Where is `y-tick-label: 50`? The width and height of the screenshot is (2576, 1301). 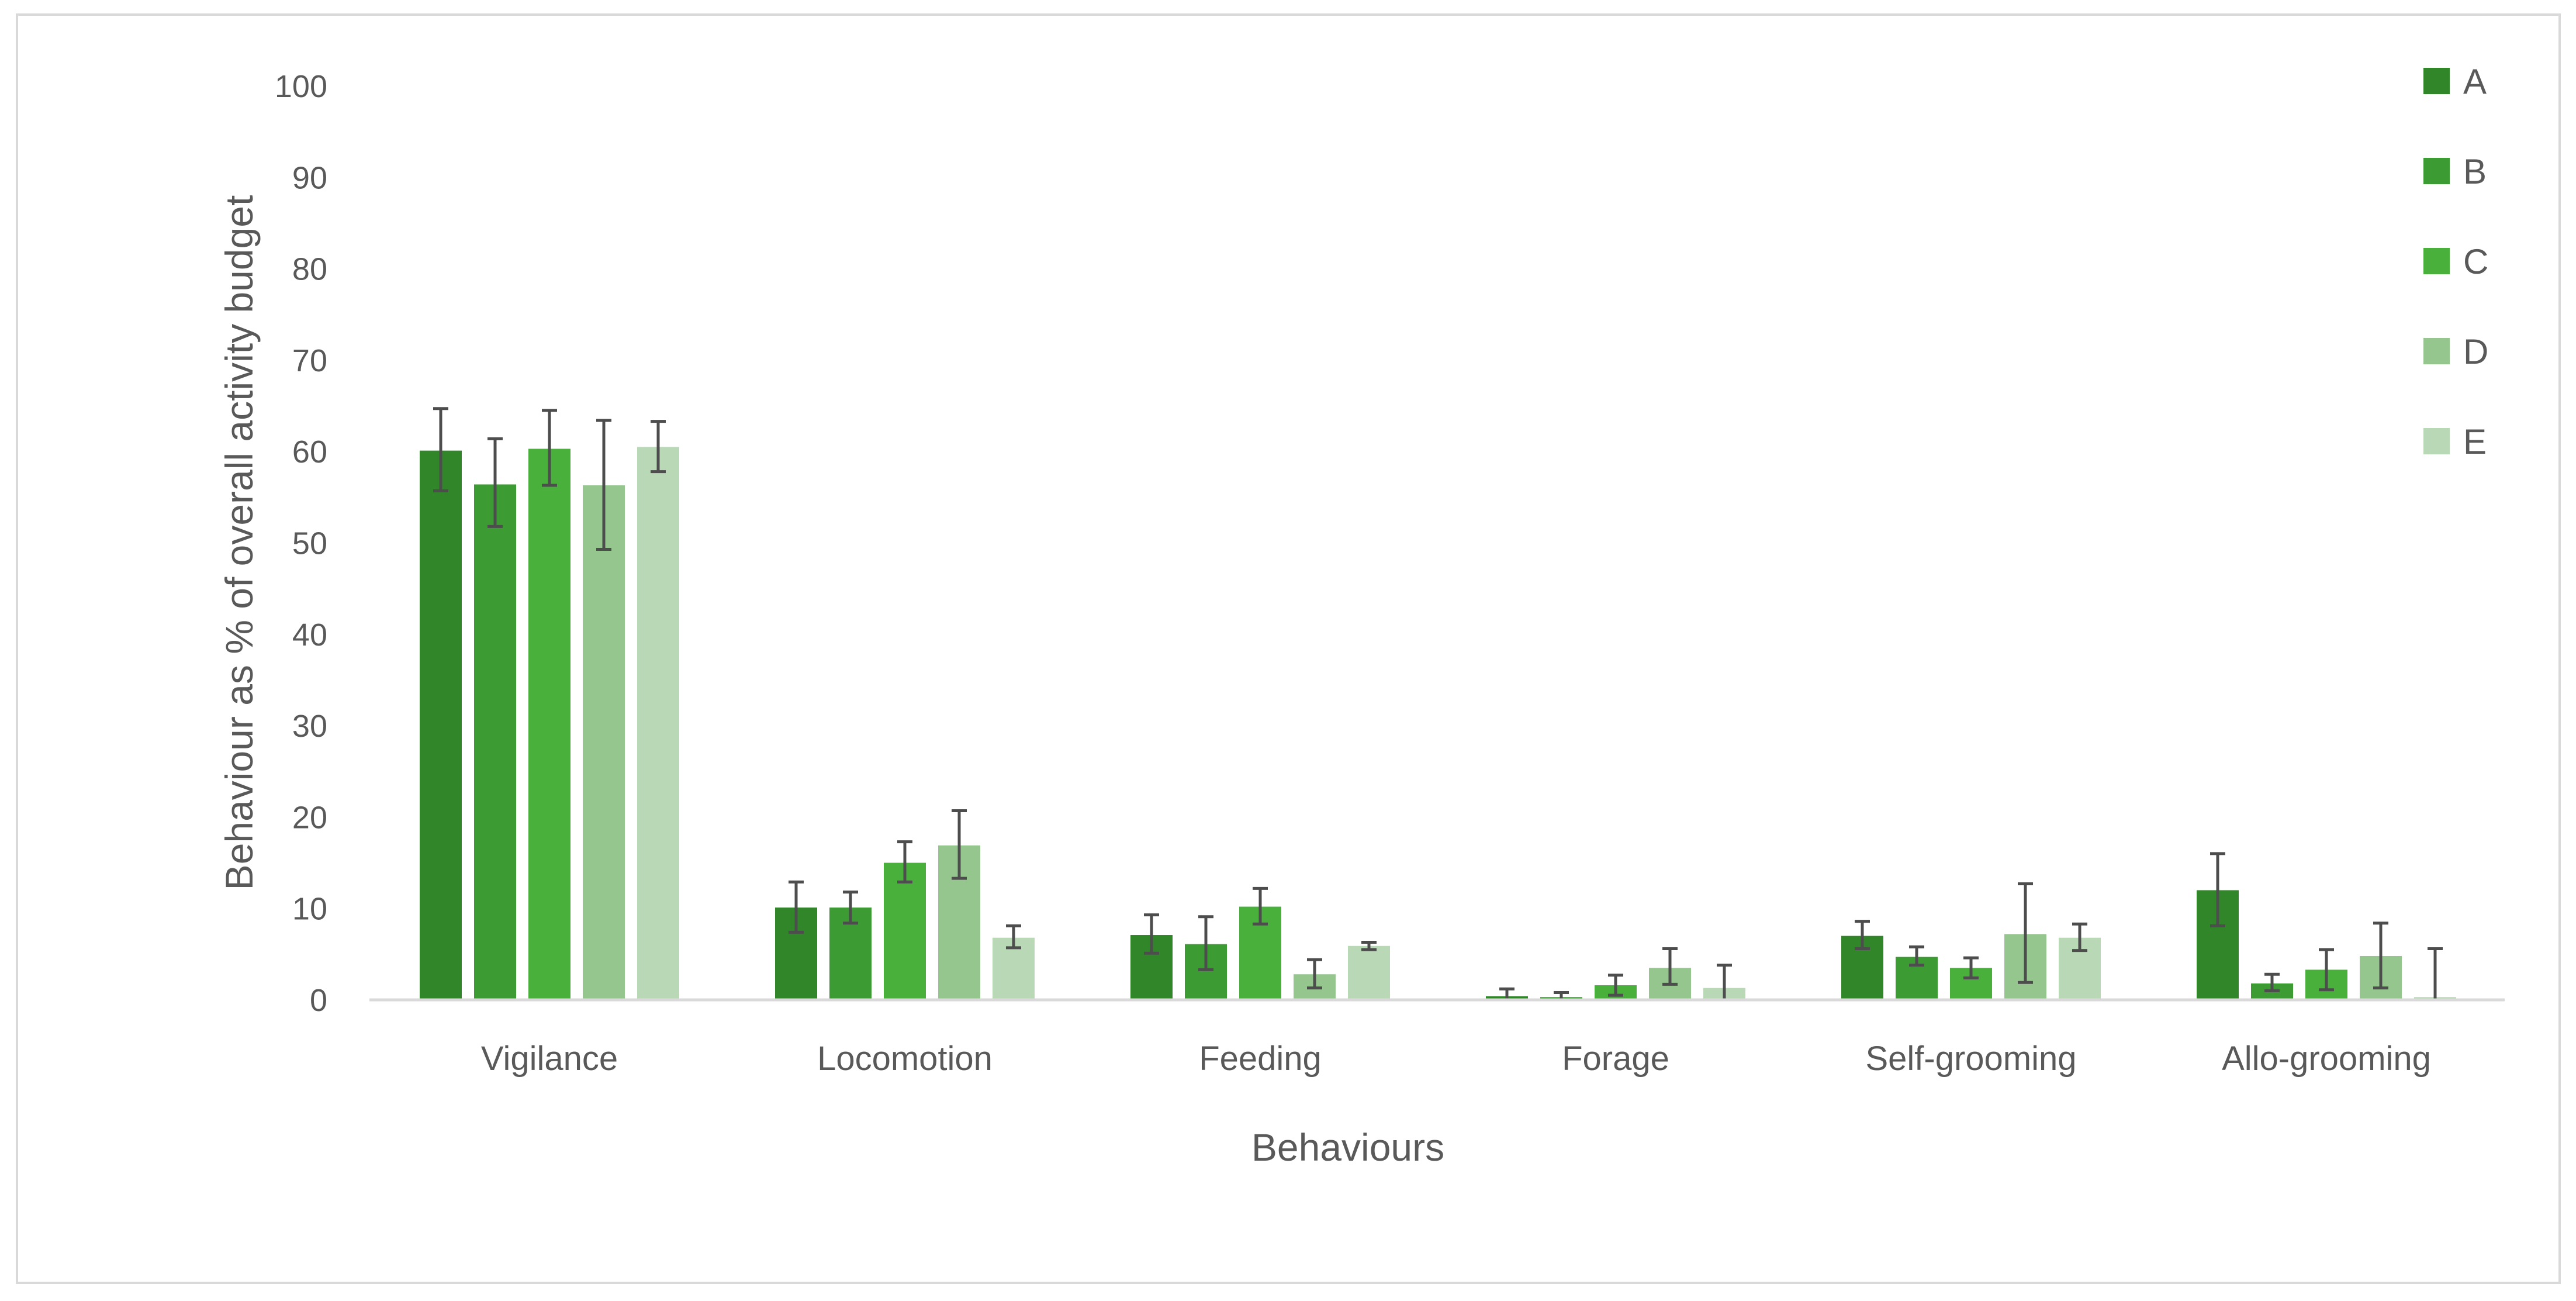 y-tick-label: 50 is located at coordinates (309, 543).